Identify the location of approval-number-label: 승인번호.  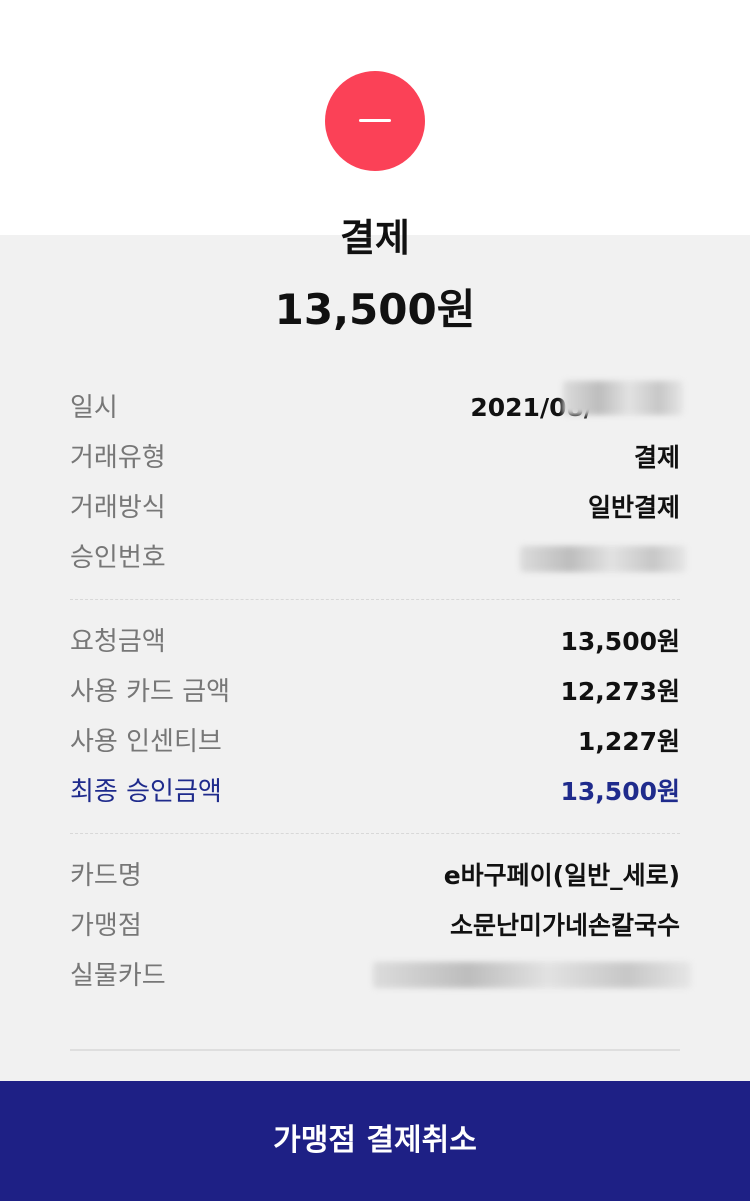
(118, 558).